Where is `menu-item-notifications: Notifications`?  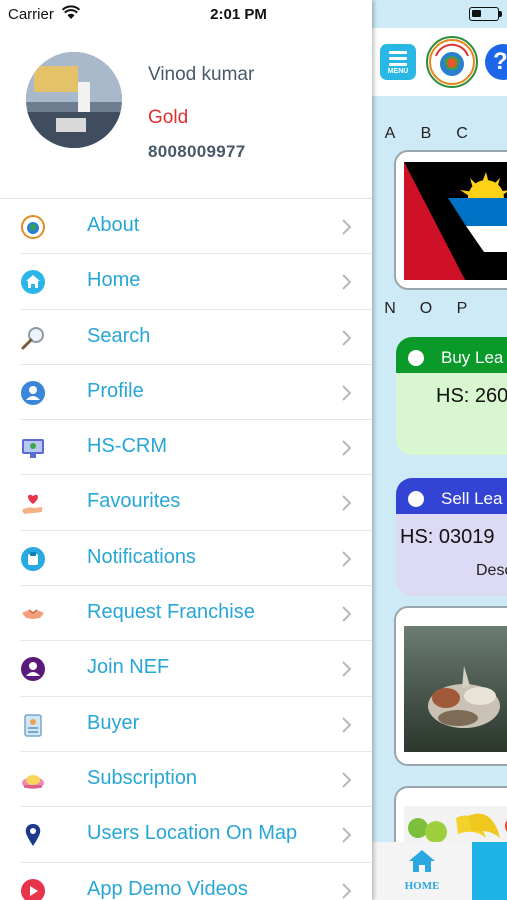 menu-item-notifications: Notifications is located at coordinates (186, 559).